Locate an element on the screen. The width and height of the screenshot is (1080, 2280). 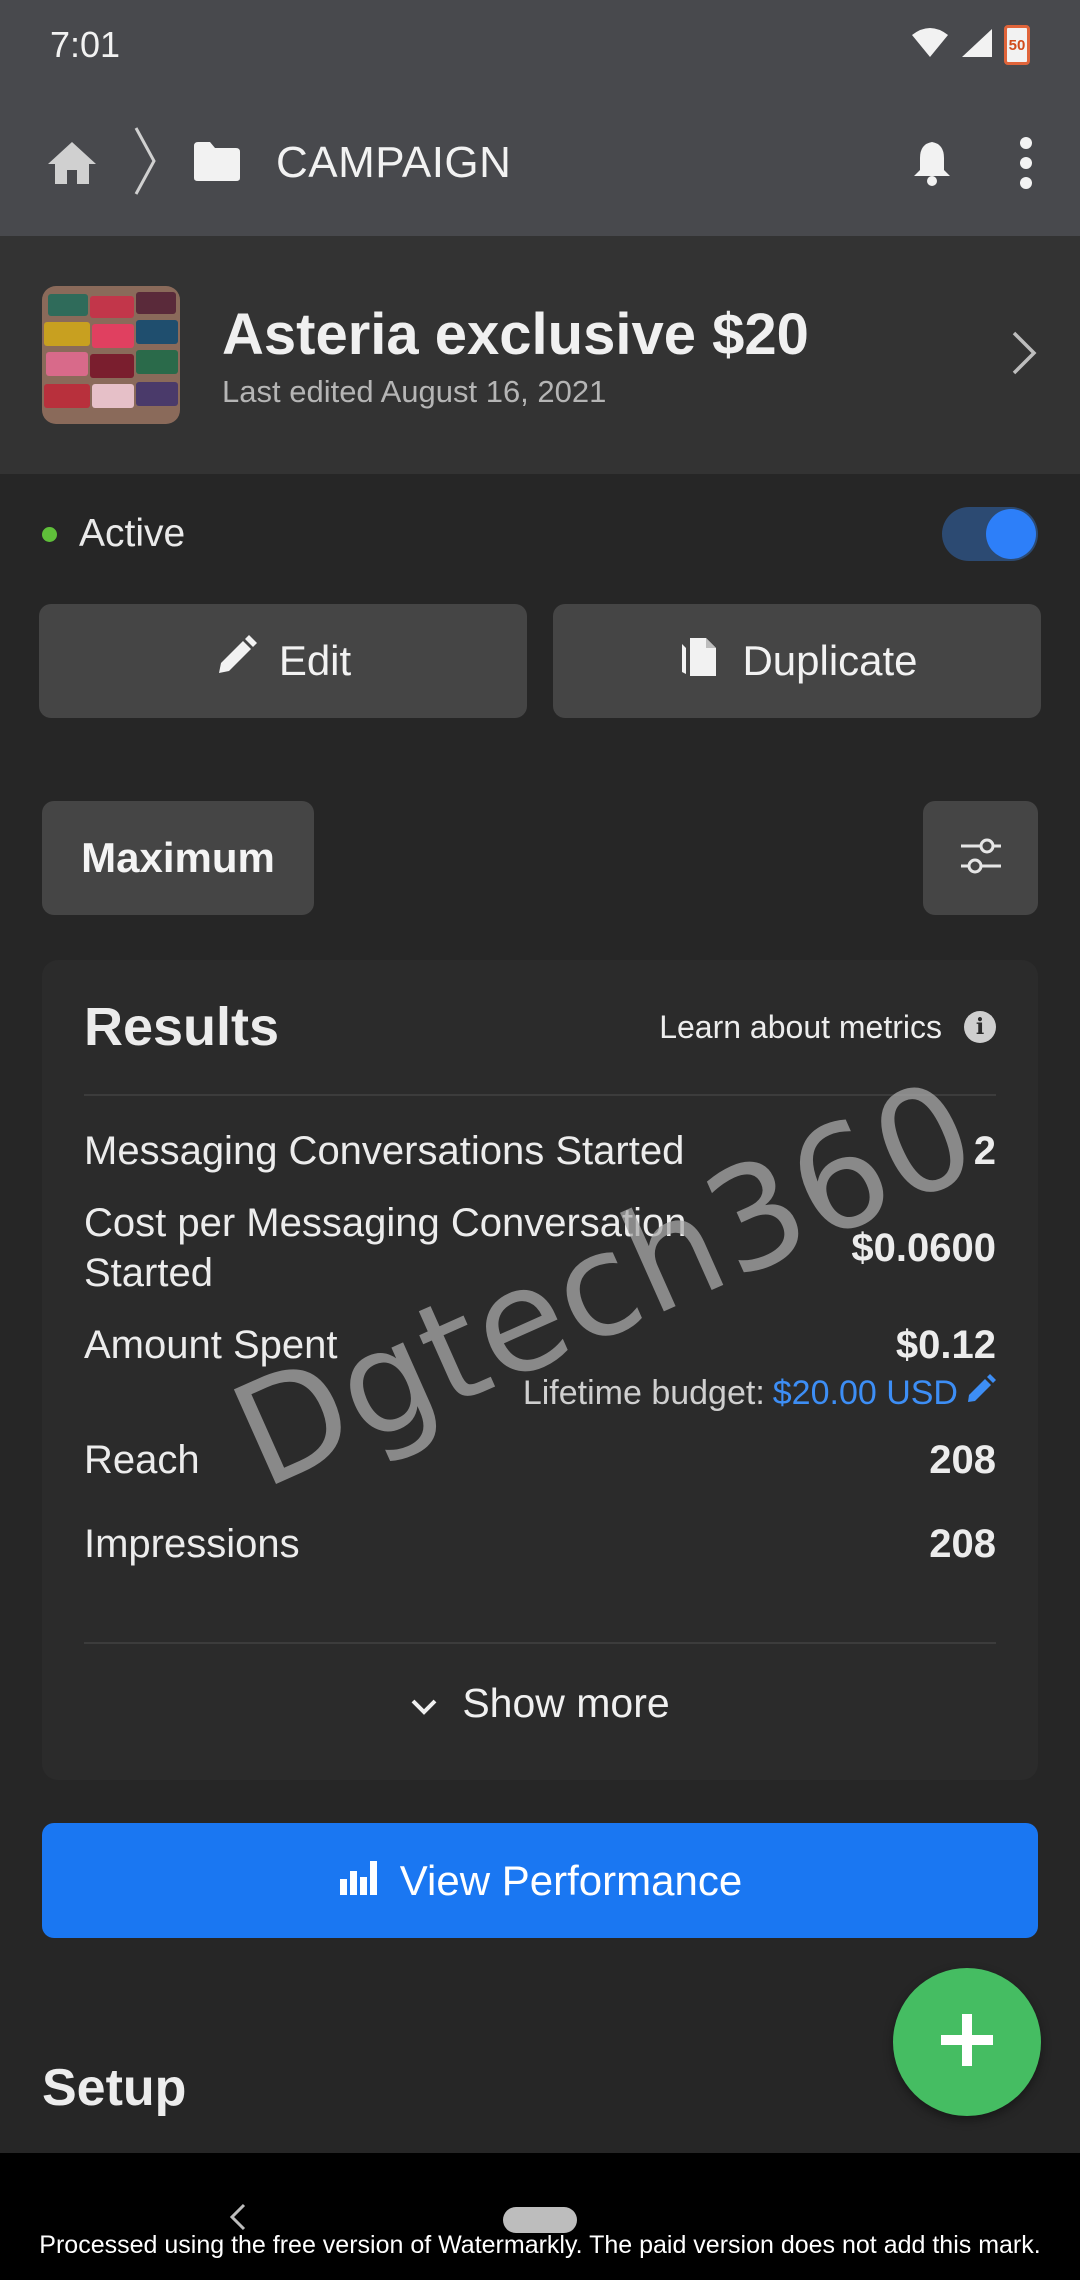
metric-value: $0.12 is located at coordinates (945, 1344).